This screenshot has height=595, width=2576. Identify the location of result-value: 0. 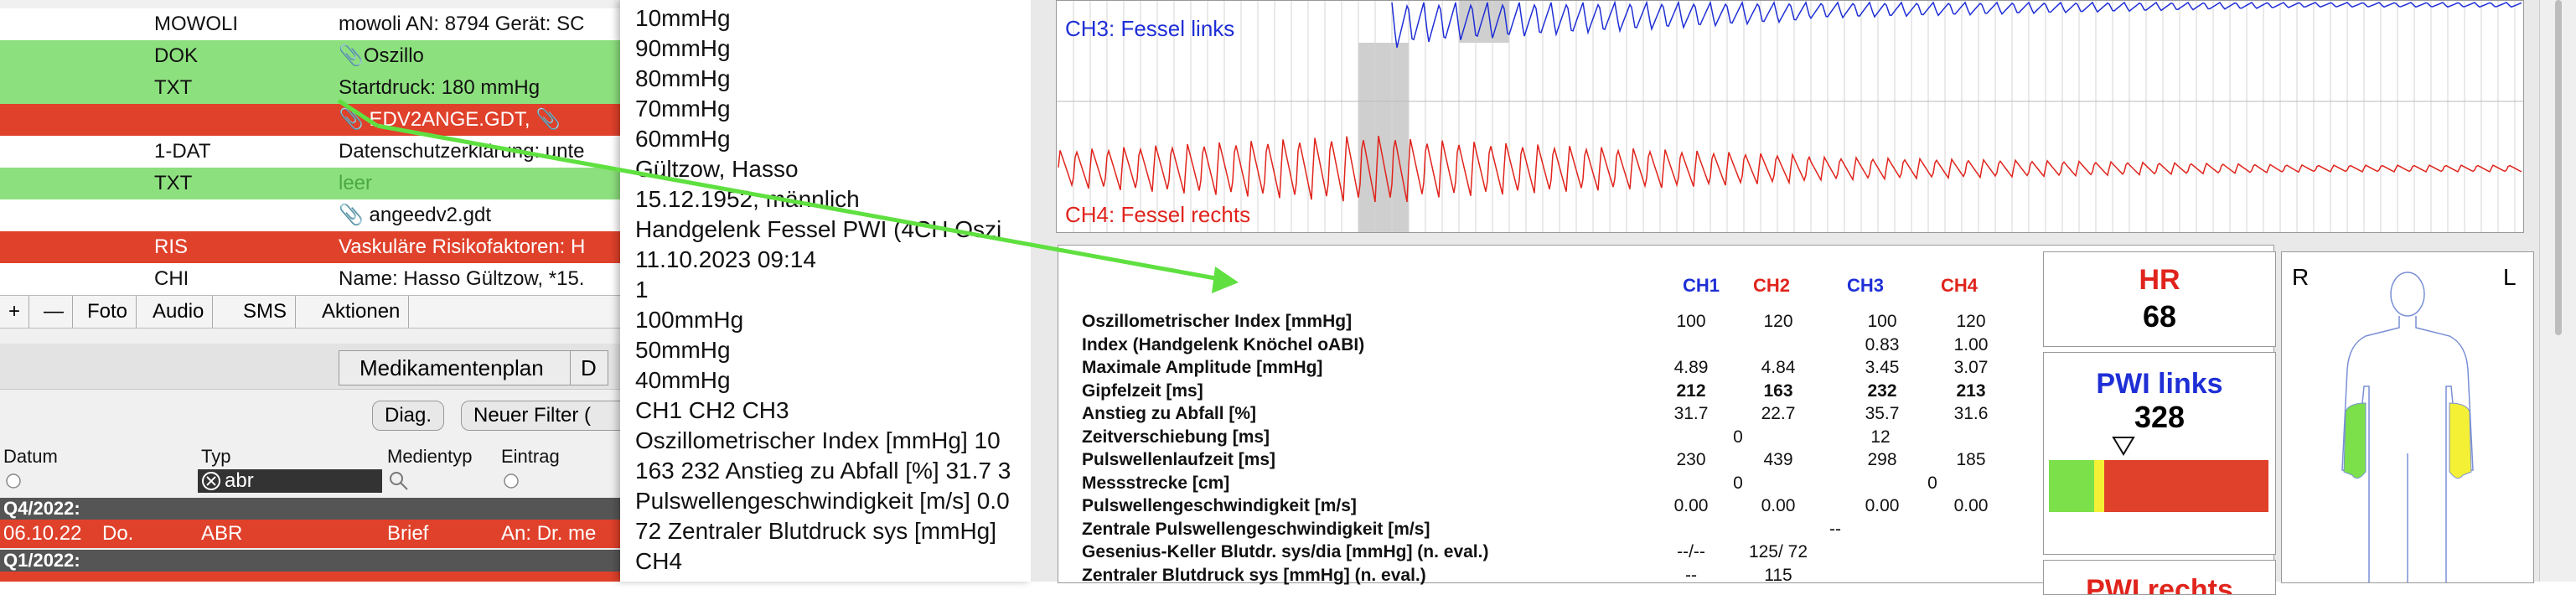
(1738, 483).